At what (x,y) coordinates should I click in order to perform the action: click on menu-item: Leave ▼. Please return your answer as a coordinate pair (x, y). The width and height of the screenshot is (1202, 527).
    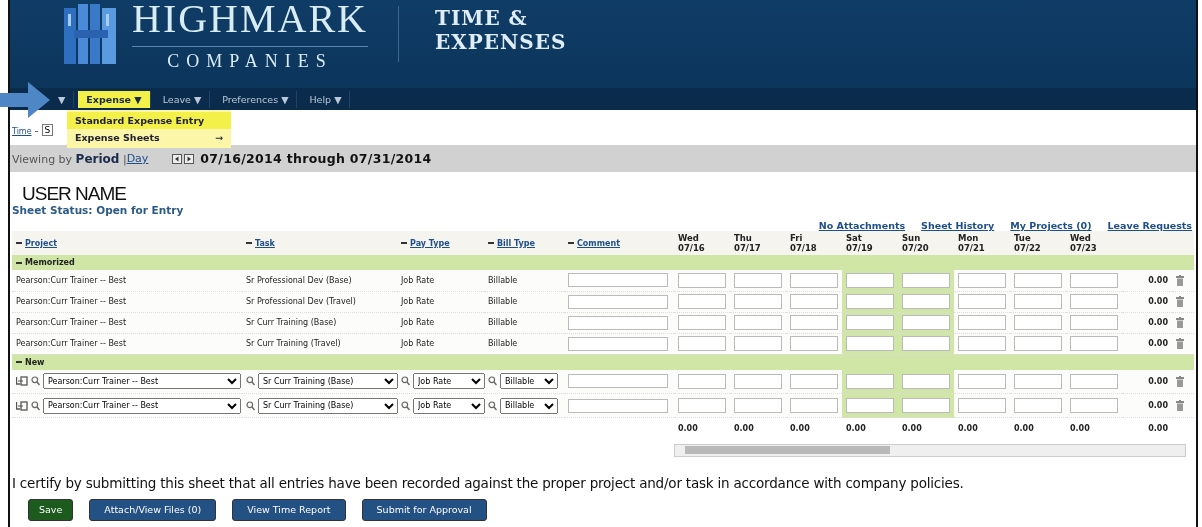
    Looking at the image, I should click on (182, 99).